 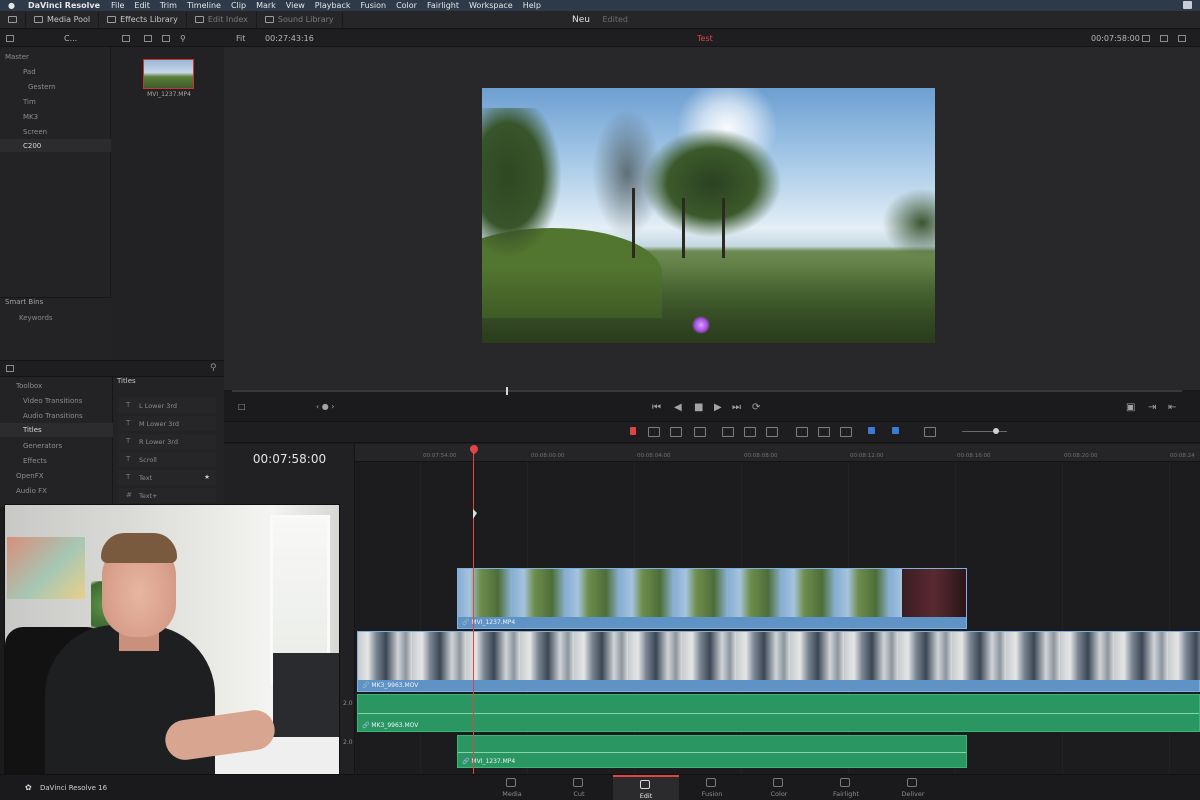 I want to click on bin-c200: C200, so click(x=55, y=145).